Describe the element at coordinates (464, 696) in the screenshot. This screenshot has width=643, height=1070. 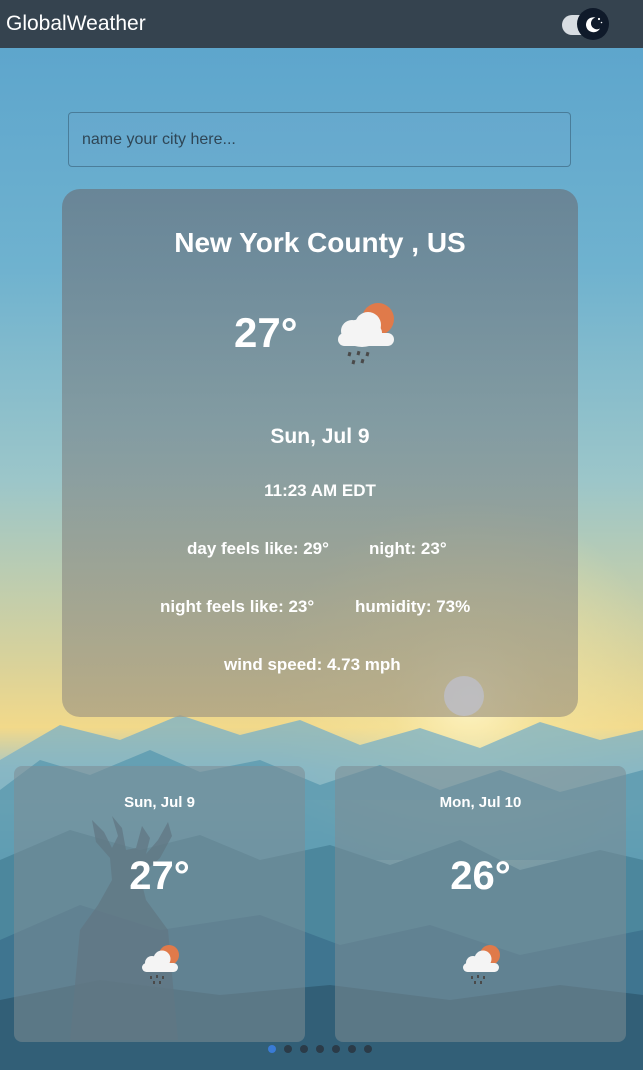
I see `decorative-sun-circle` at that location.